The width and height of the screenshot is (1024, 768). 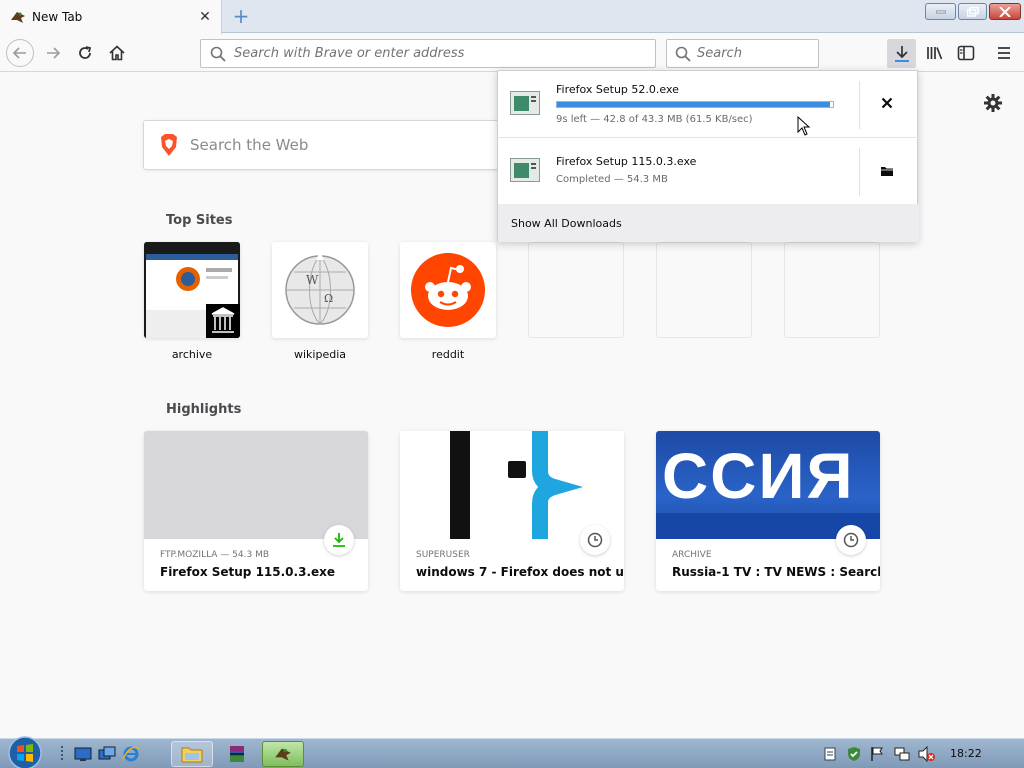 I want to click on forward-button, so click(x=53, y=53).